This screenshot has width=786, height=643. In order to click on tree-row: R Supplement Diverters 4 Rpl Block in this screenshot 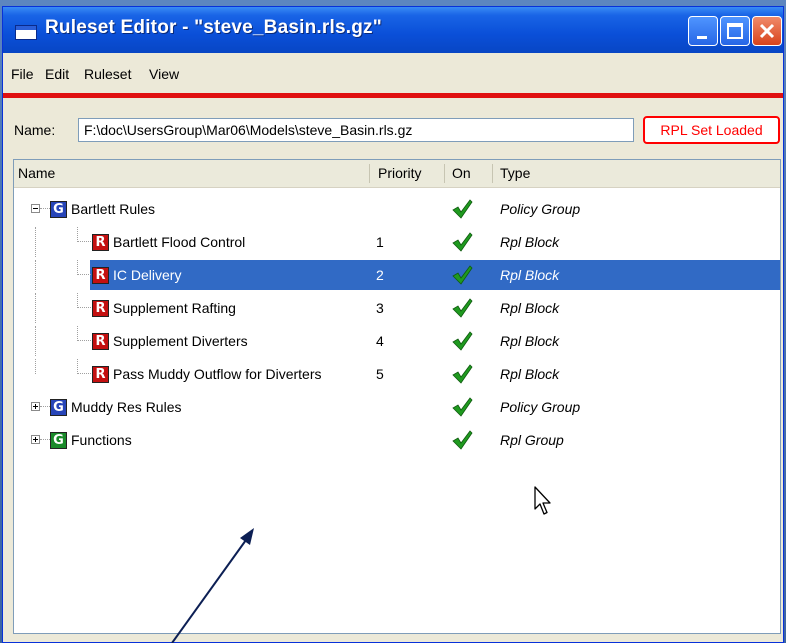, I will do `click(397, 341)`.